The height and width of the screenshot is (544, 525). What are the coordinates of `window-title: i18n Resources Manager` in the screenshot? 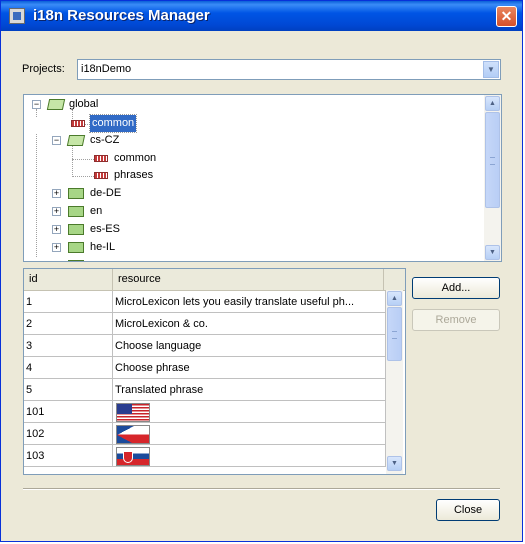 It's located at (121, 15).